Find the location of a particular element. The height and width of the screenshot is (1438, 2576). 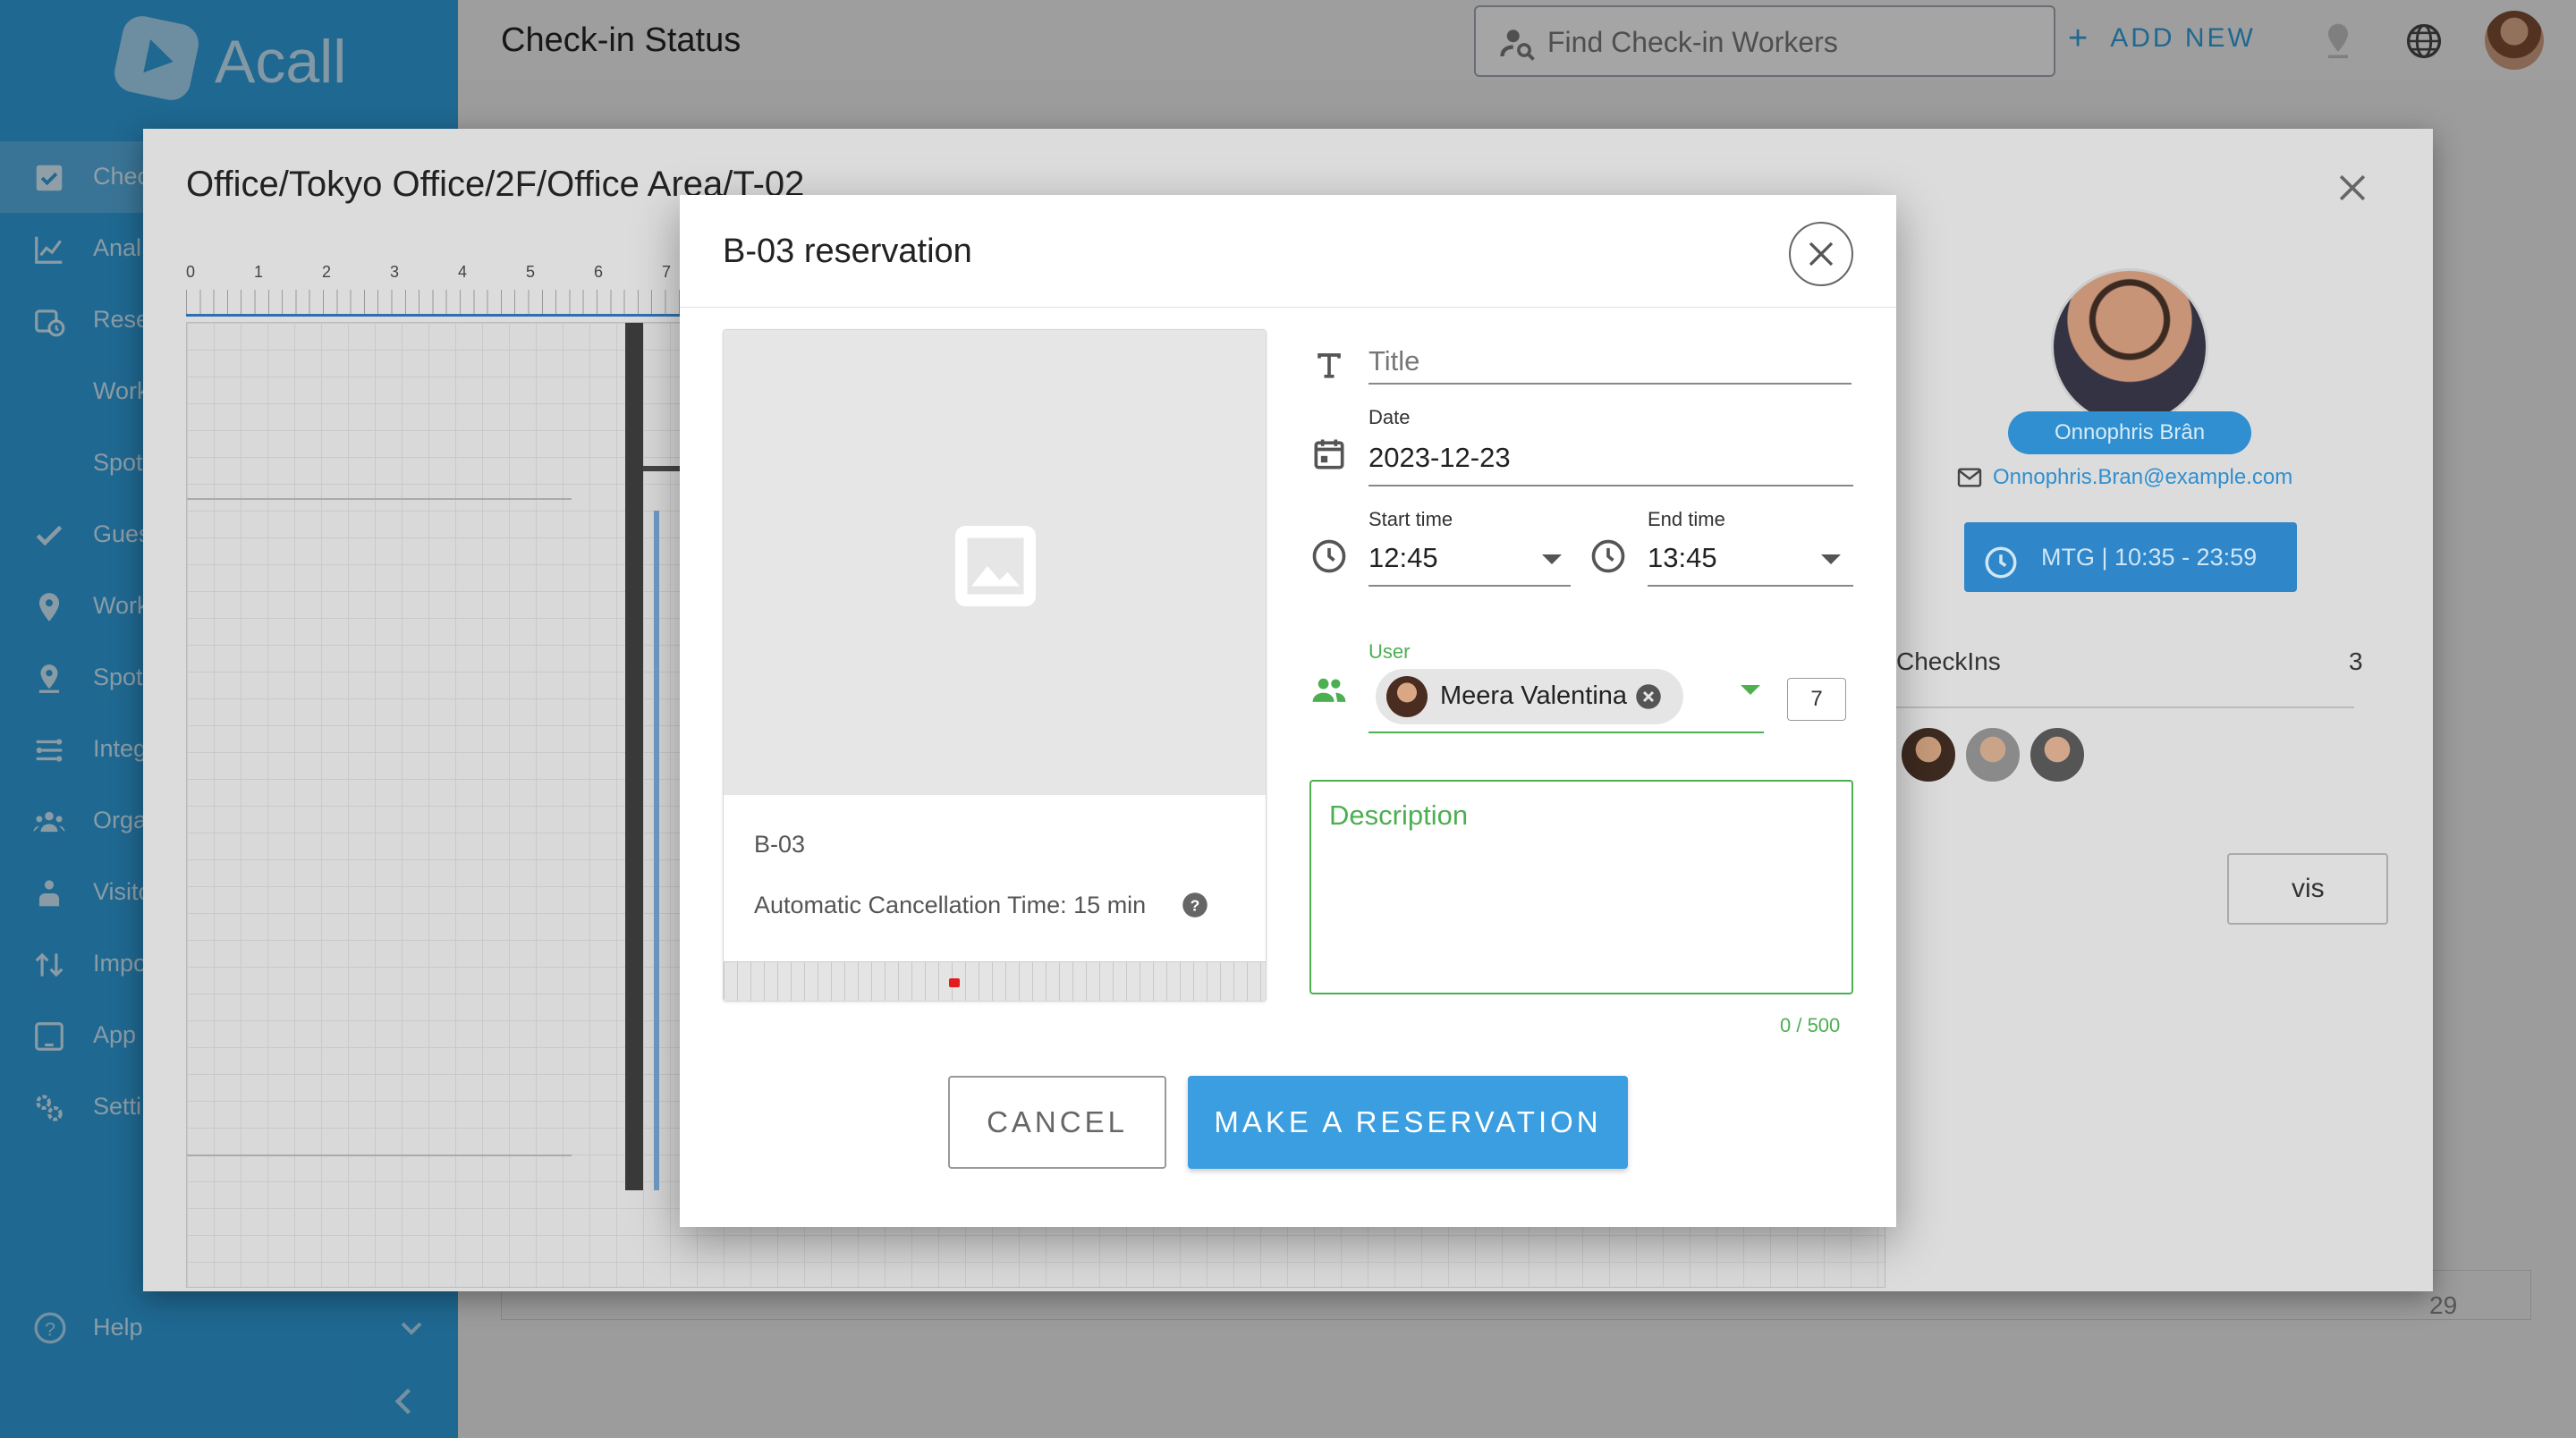

calendar-icon is located at coordinates (1329, 454).